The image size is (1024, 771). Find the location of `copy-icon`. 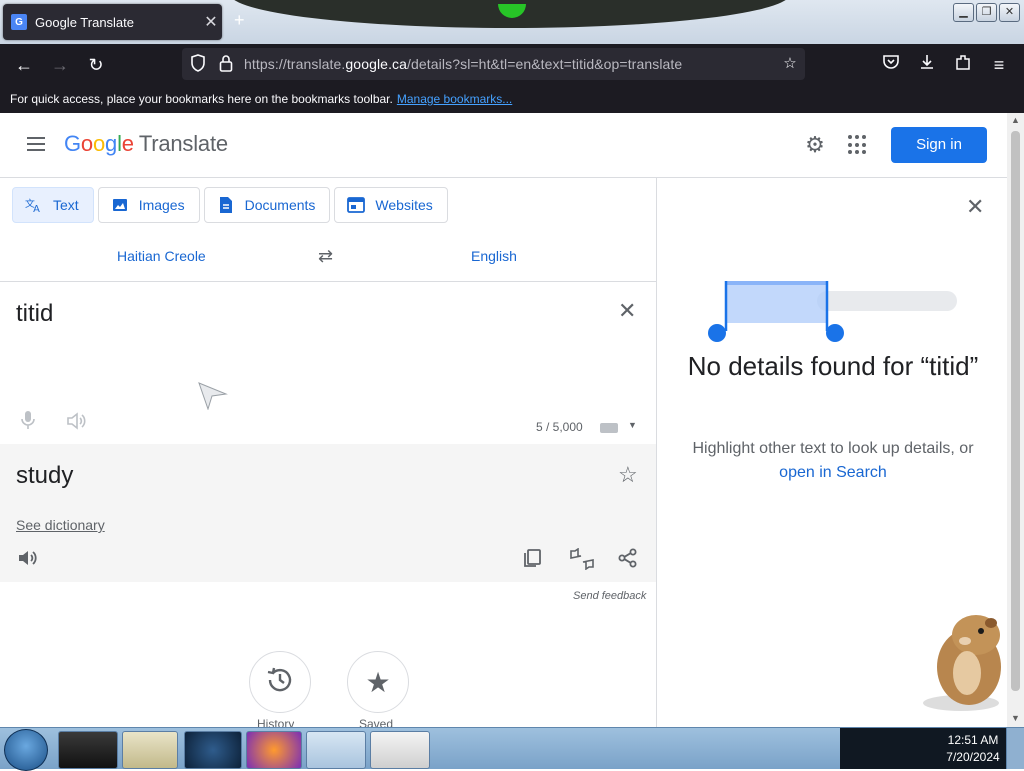

copy-icon is located at coordinates (533, 559).